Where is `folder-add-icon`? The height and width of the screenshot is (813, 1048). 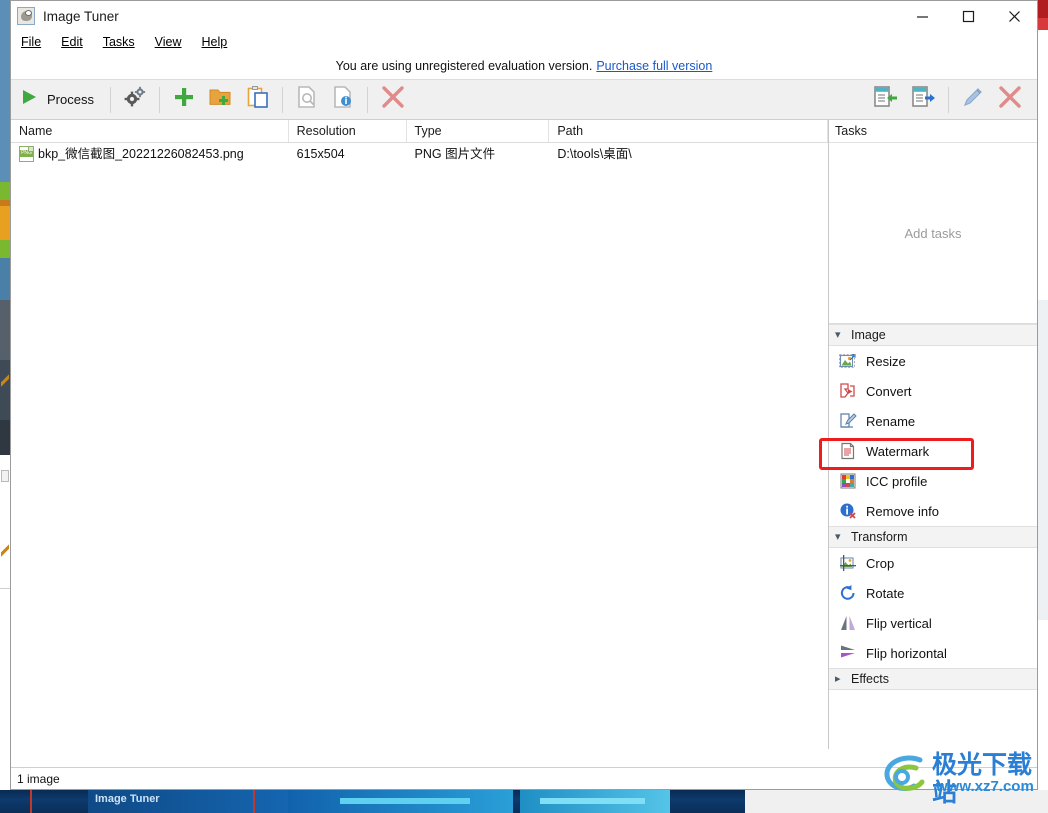 folder-add-icon is located at coordinates (221, 99).